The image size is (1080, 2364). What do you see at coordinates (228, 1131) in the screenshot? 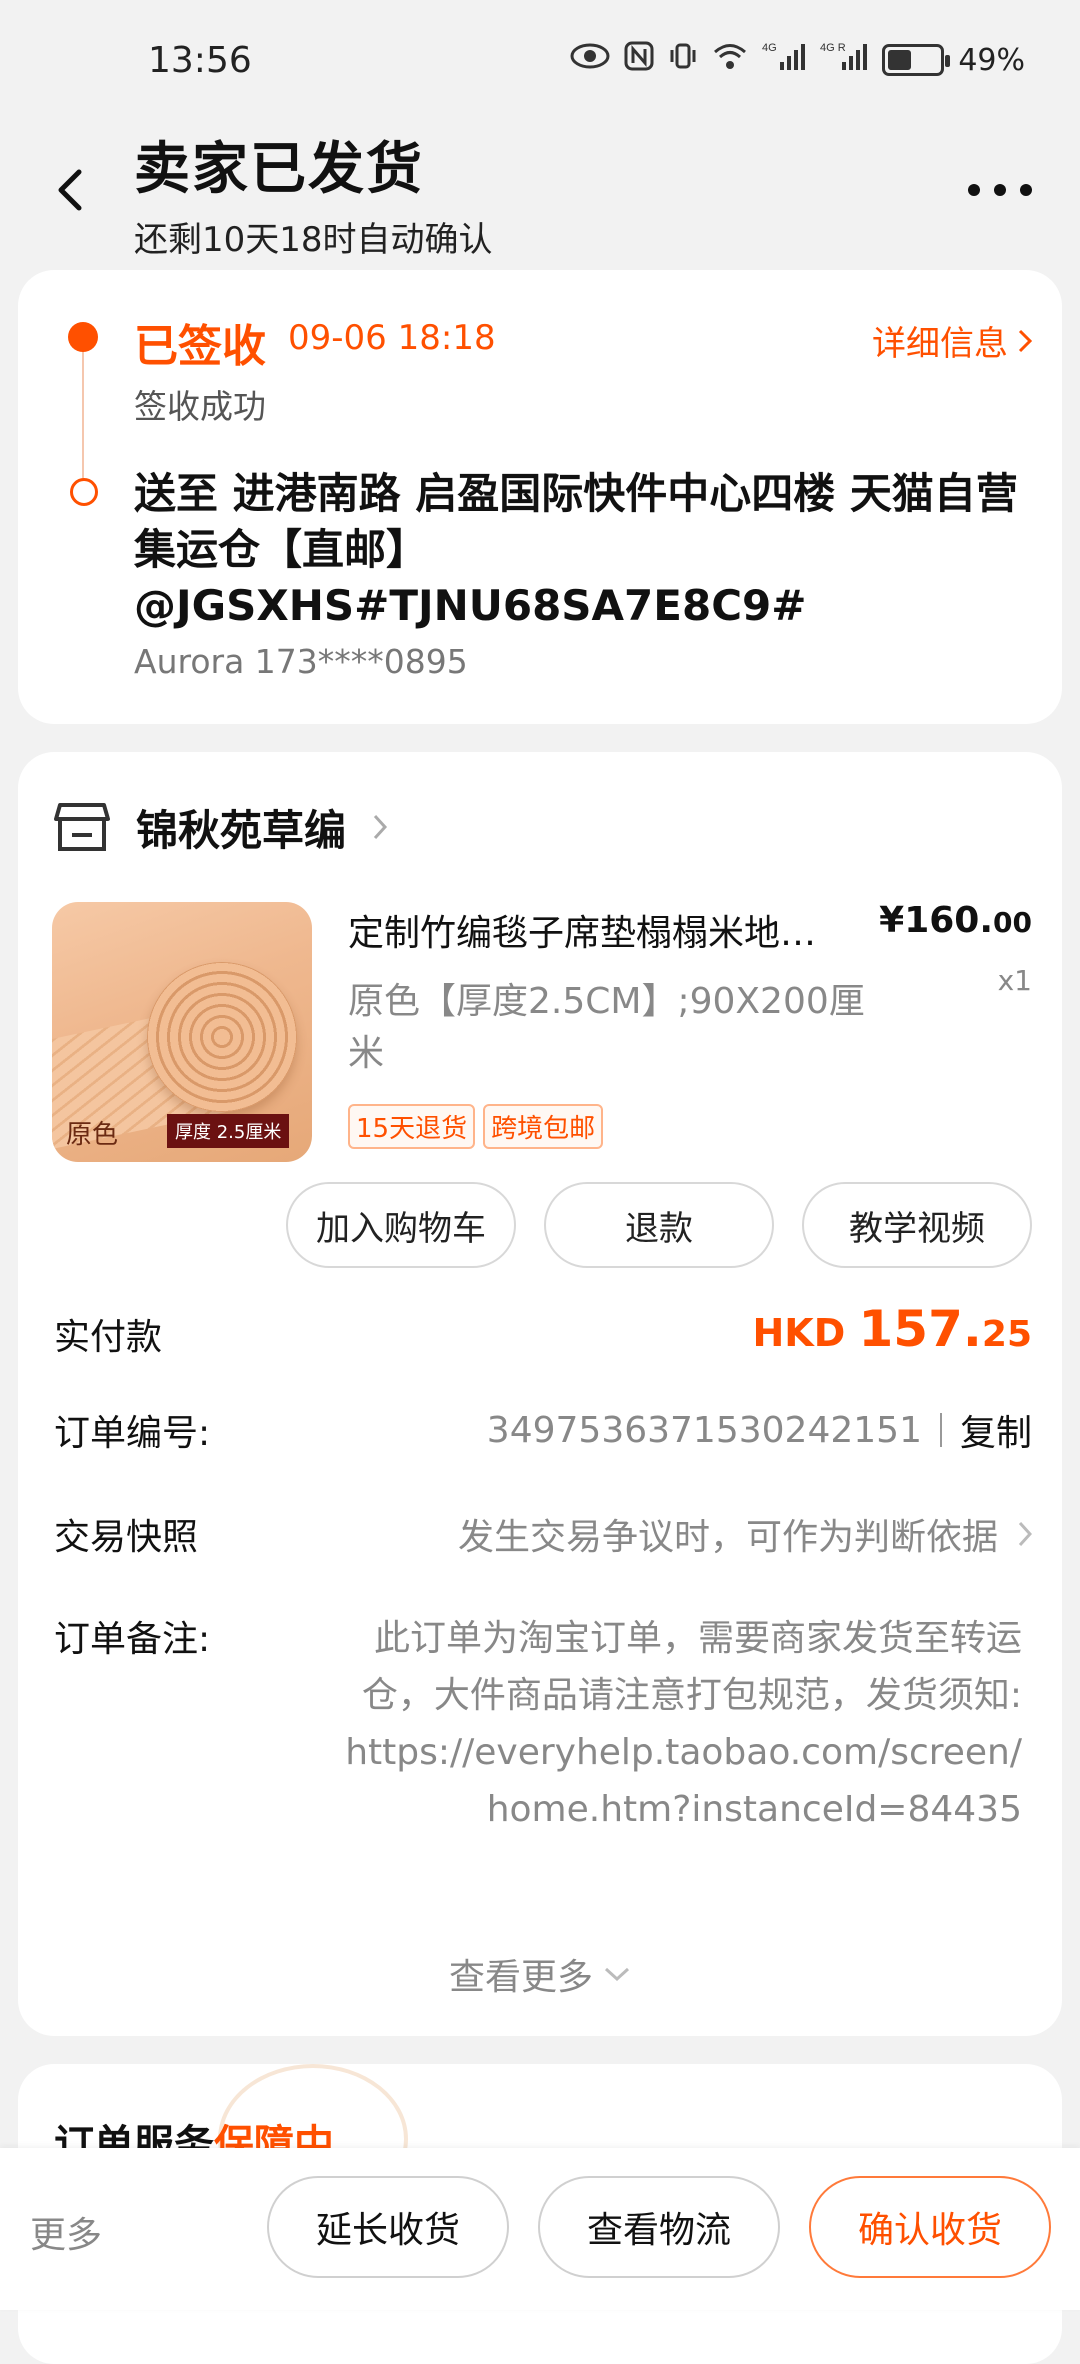
I see `thumbnail-badge: 厚度 2.5厘米` at bounding box center [228, 1131].